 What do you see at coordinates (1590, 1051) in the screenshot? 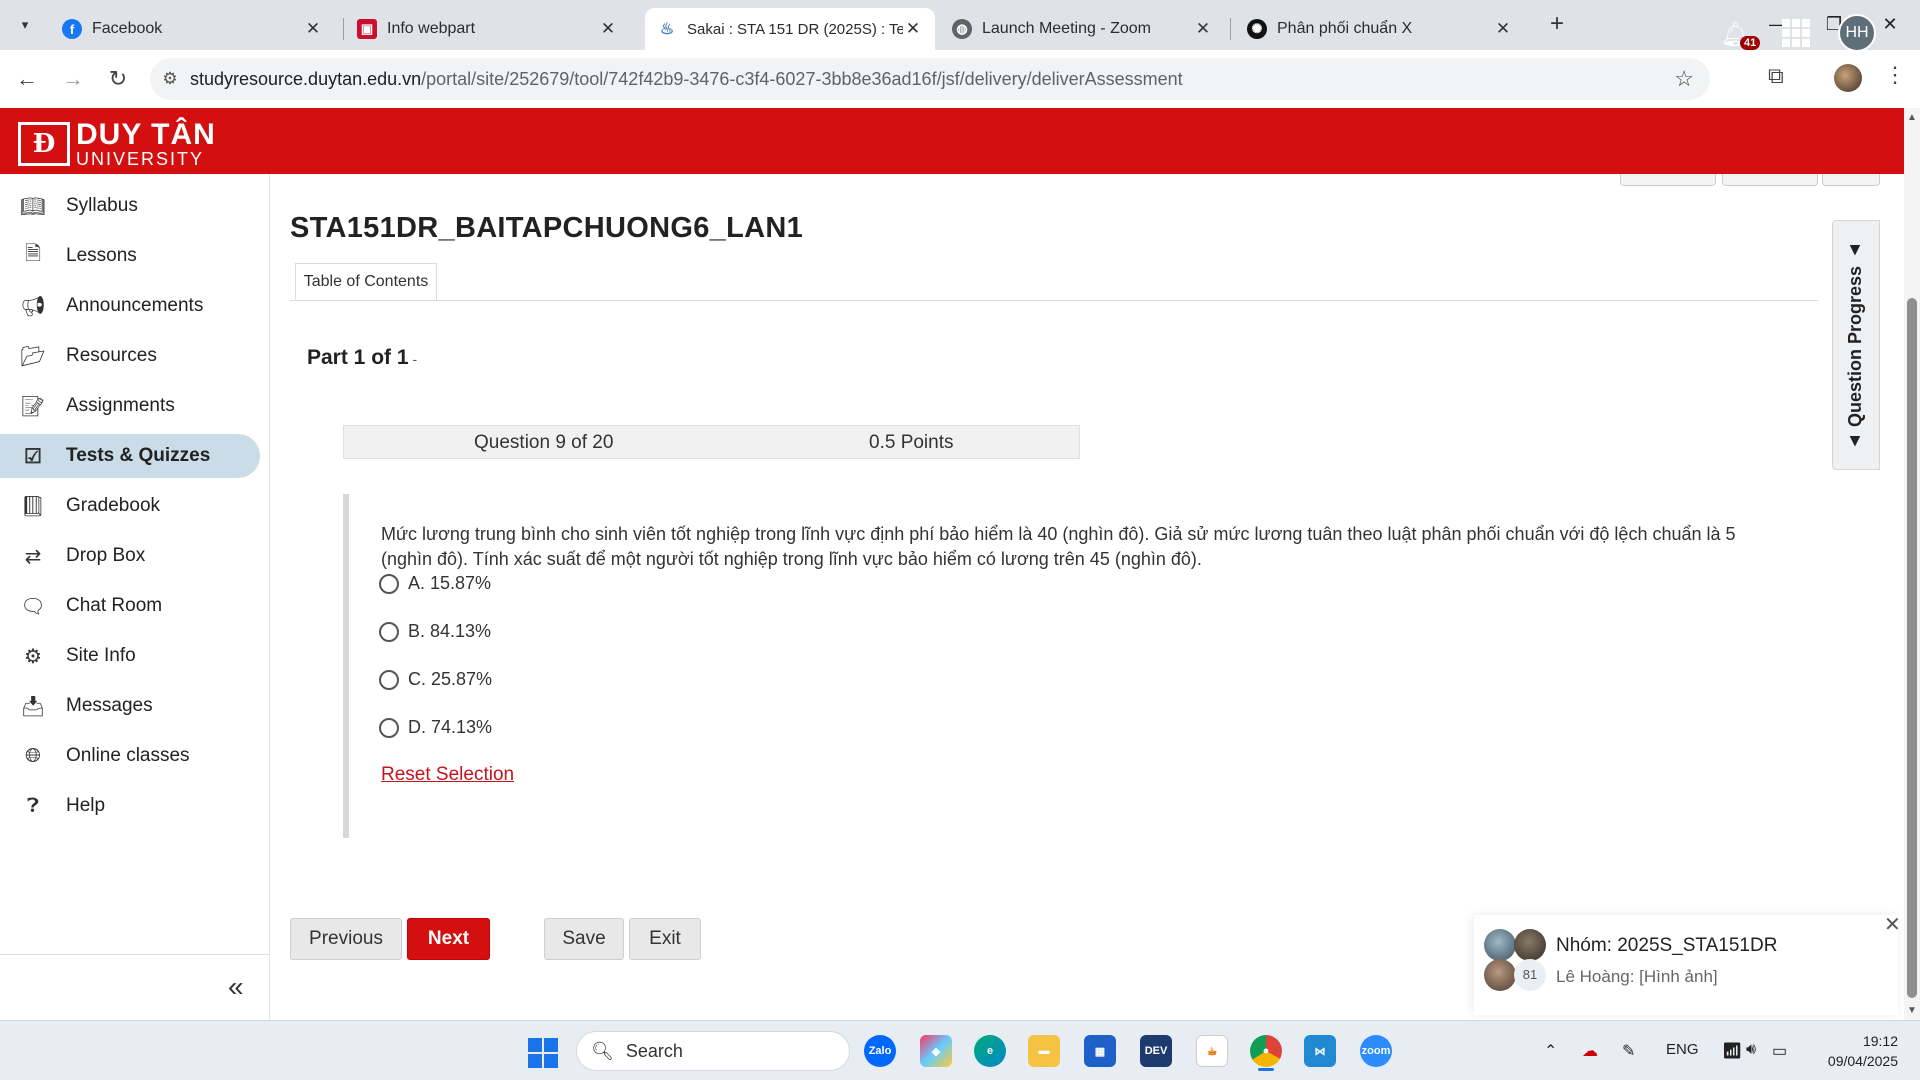
I see `onedrive-icon: ☁︎` at bounding box center [1590, 1051].